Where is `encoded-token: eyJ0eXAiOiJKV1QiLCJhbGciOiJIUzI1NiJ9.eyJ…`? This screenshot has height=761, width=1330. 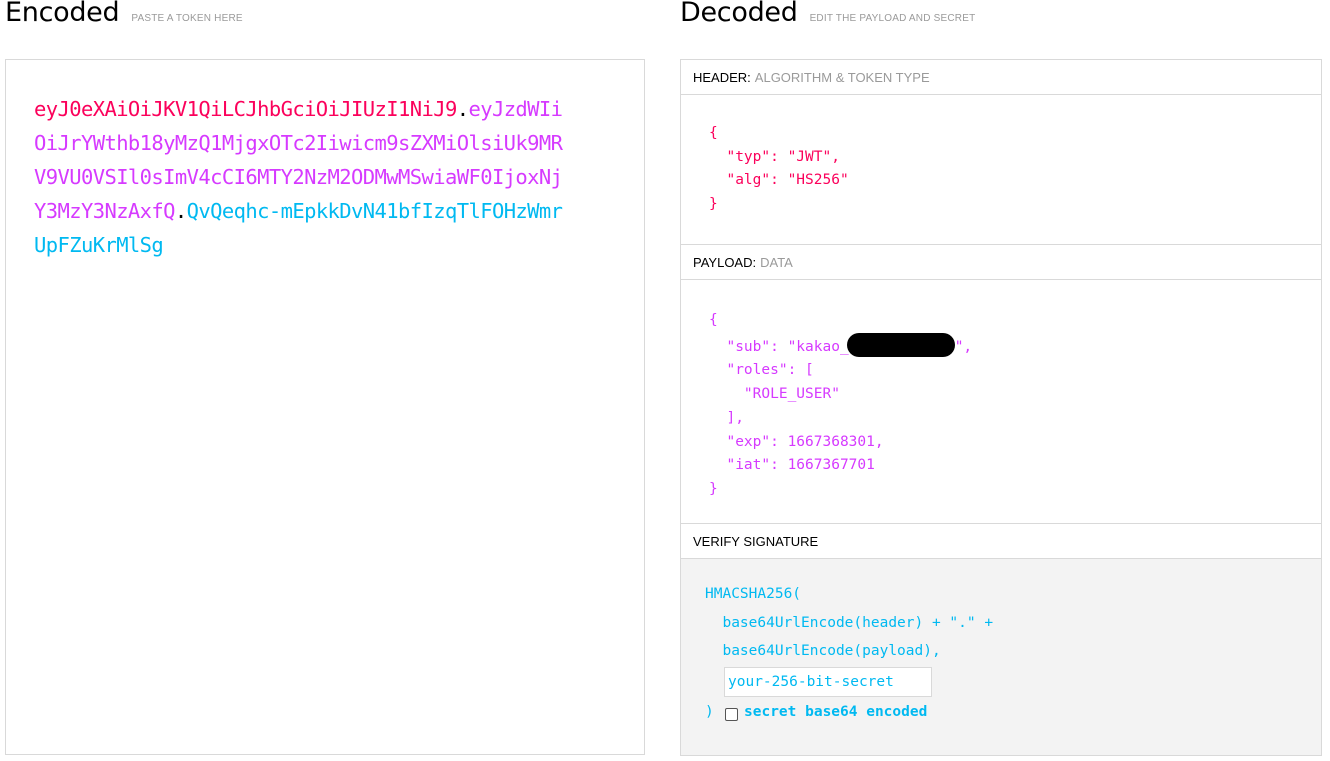
encoded-token: eyJ0eXAiOiJKV1QiLCJhbGciOiJIUzI1NiJ9.eyJ… is located at coordinates (304, 177).